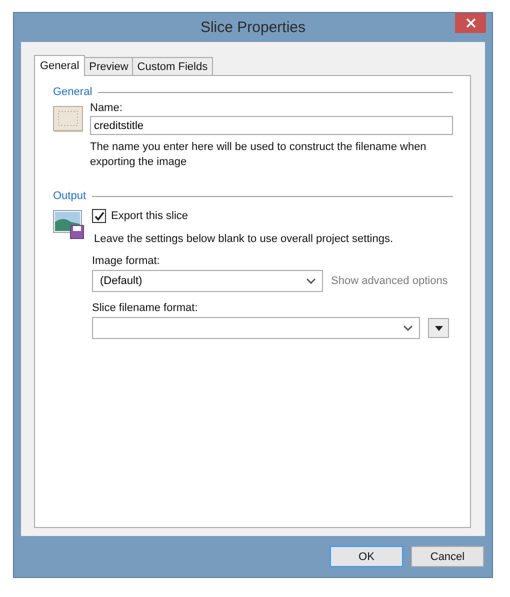 The height and width of the screenshot is (597, 510). Describe the element at coordinates (126, 261) in the screenshot. I see `image-format-label: Image format:` at that location.